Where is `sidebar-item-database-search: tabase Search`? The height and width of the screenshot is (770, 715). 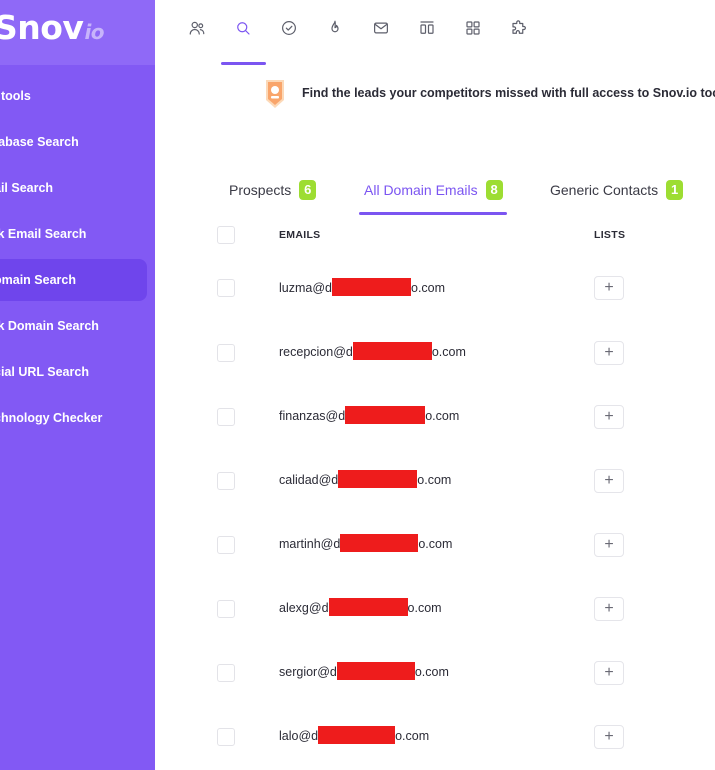
sidebar-item-database-search: tabase Search is located at coordinates (77, 142).